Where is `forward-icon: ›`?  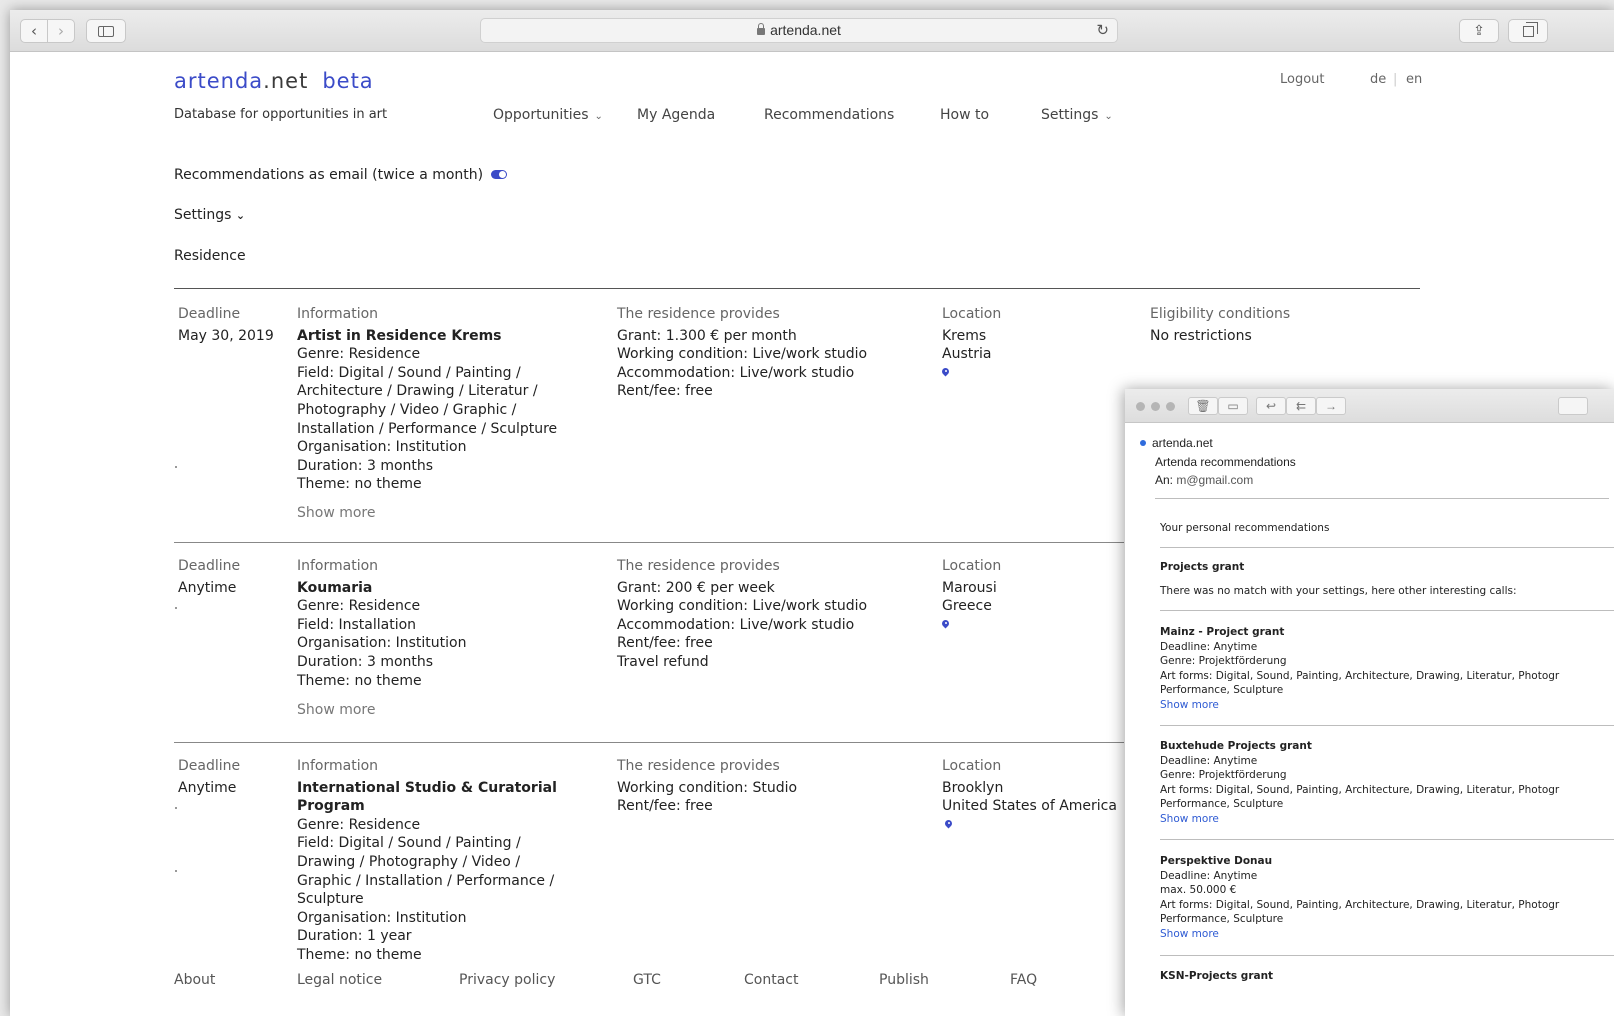 forward-icon: › is located at coordinates (61, 31).